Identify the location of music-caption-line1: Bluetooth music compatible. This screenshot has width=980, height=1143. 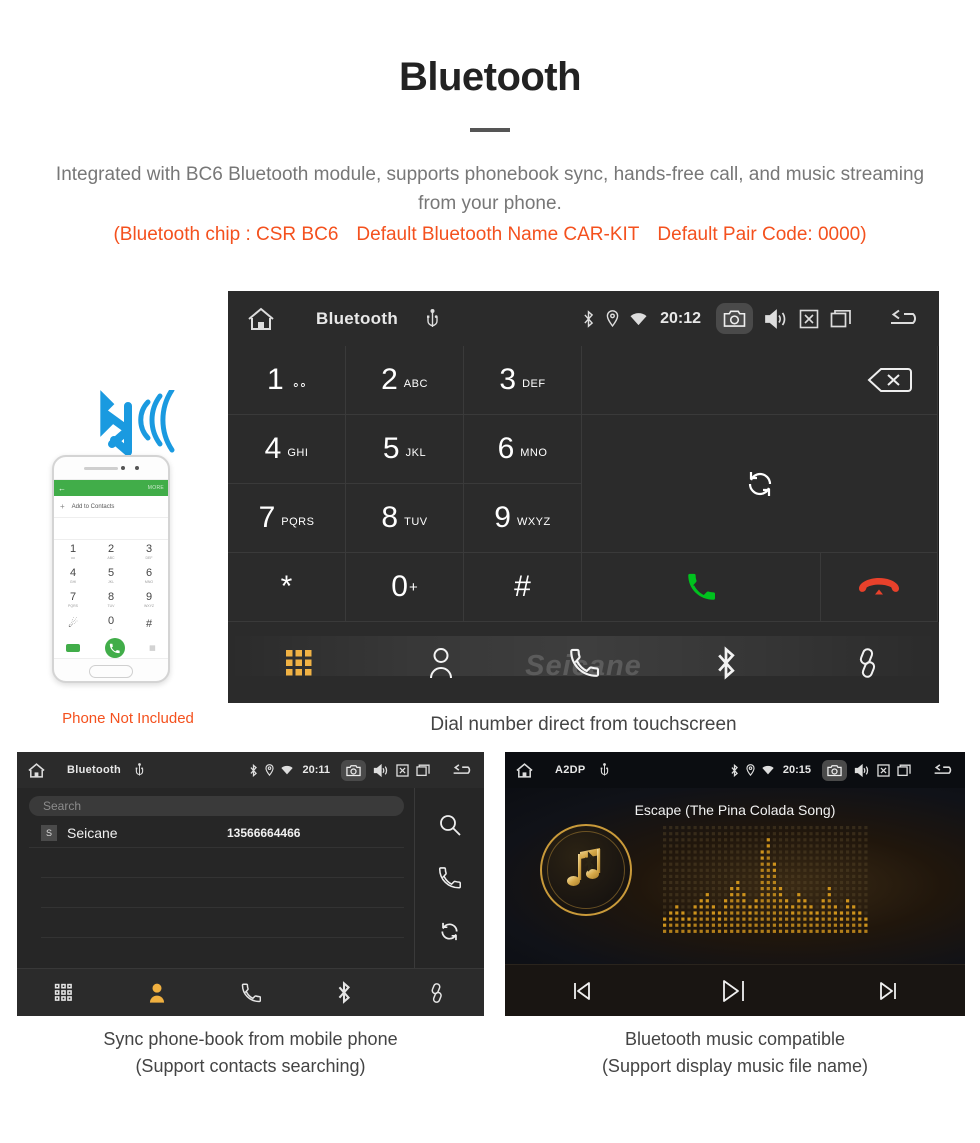
(735, 1039).